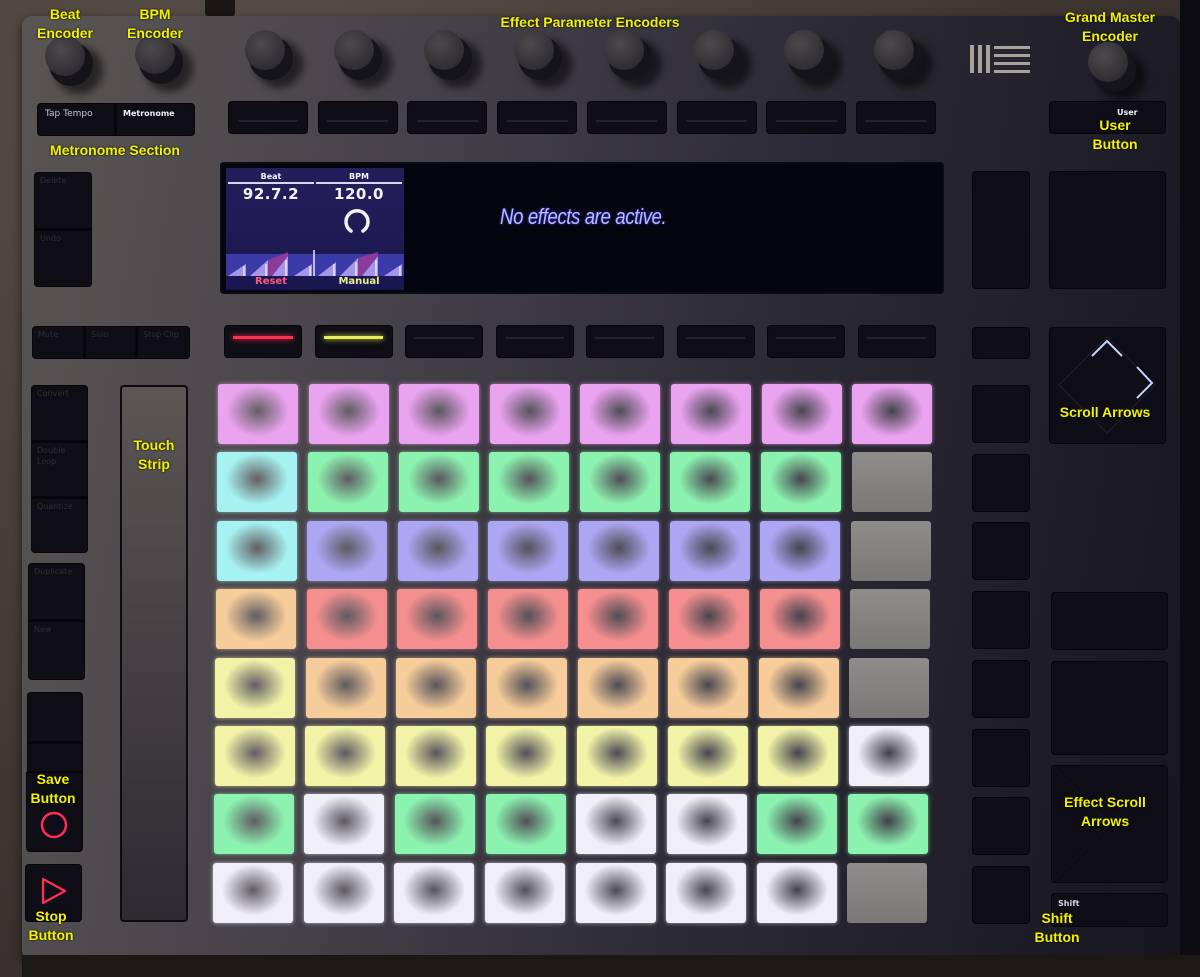 The height and width of the screenshot is (977, 1200). Describe the element at coordinates (616, 824) in the screenshot. I see `pad-r7-c5` at that location.